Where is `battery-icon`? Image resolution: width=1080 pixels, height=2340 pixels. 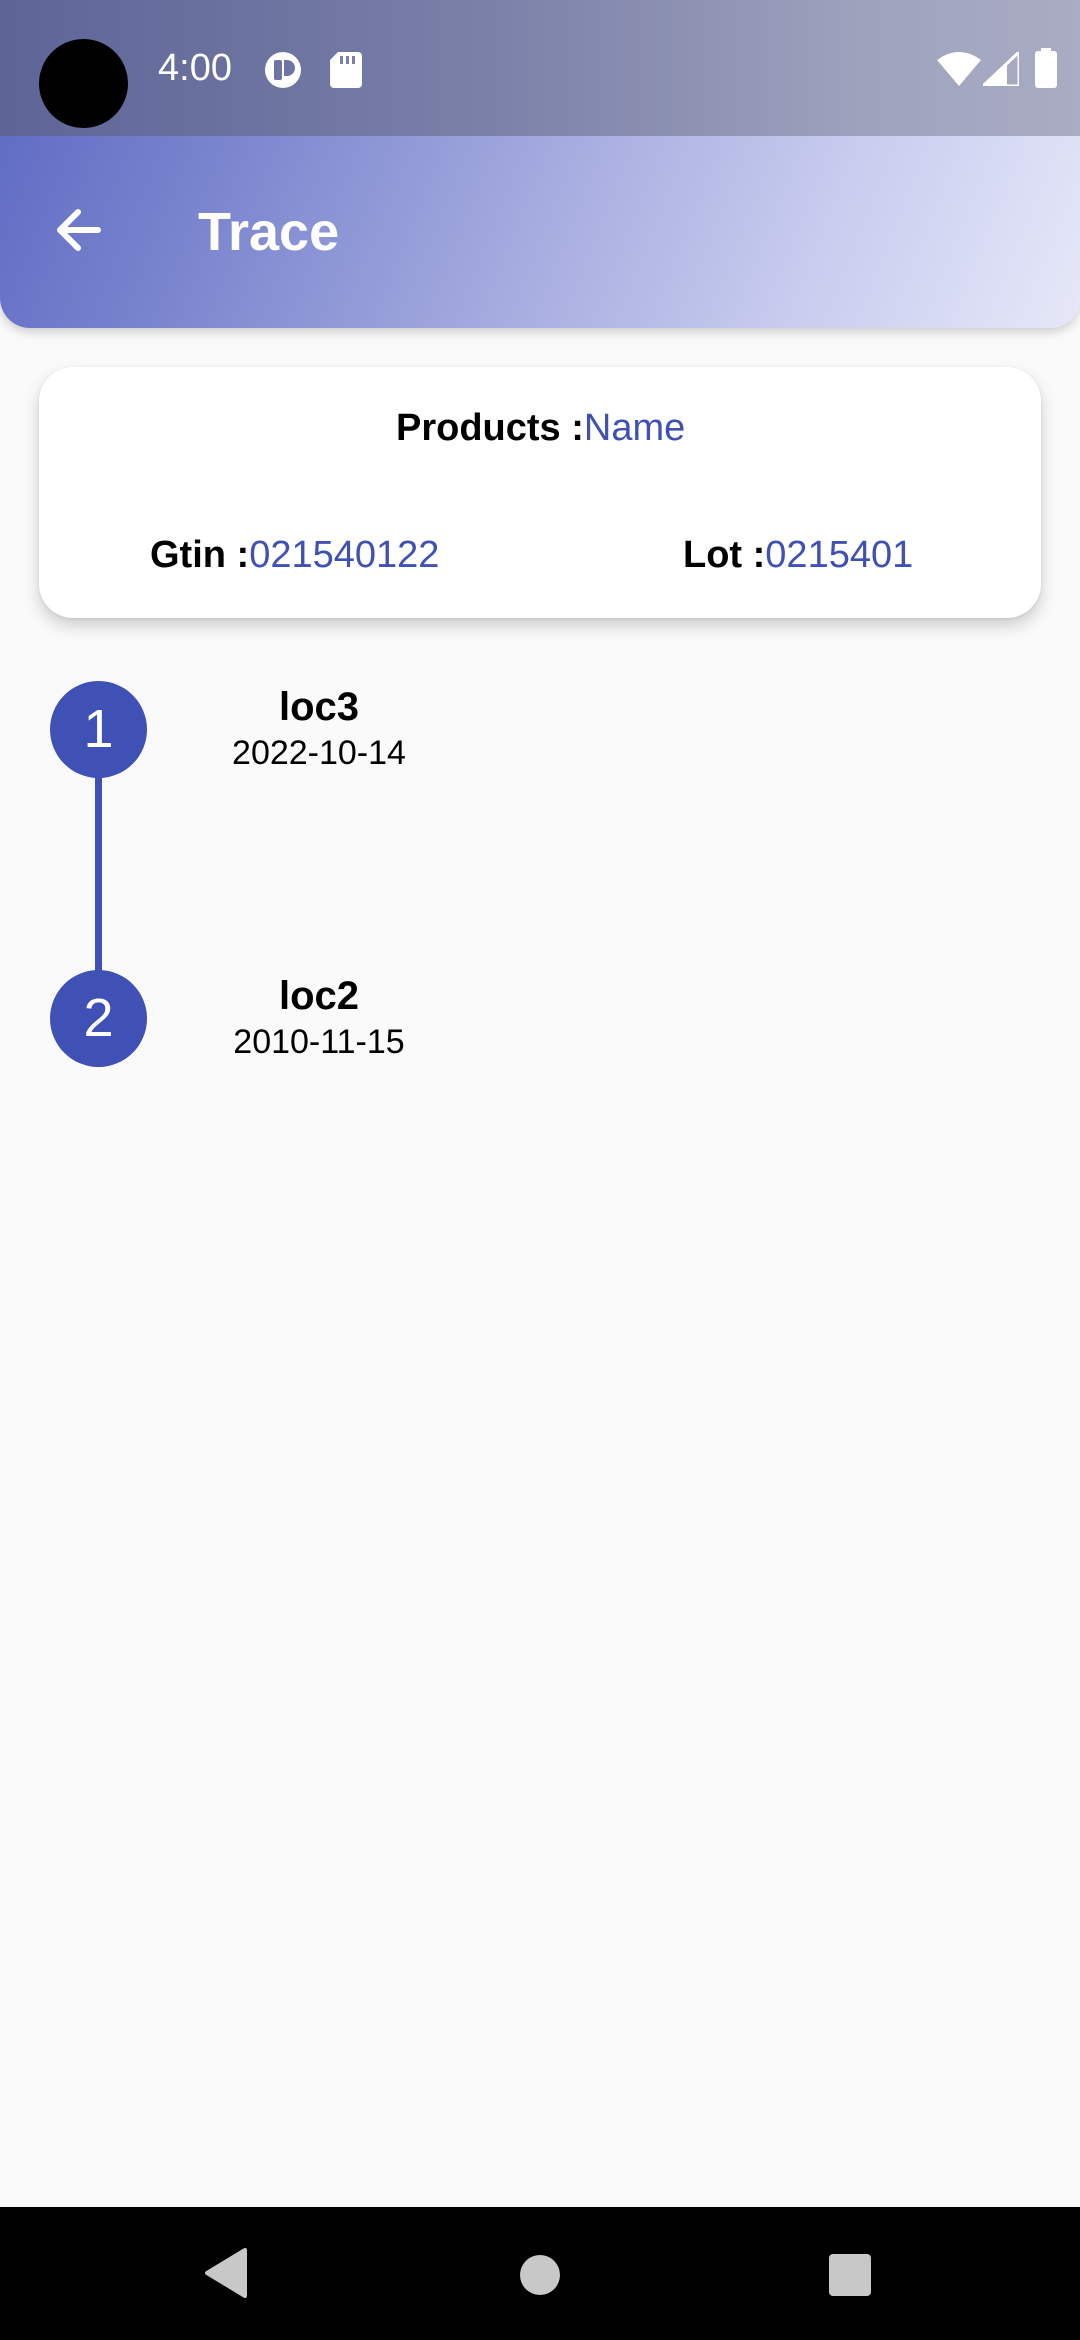 battery-icon is located at coordinates (1046, 68).